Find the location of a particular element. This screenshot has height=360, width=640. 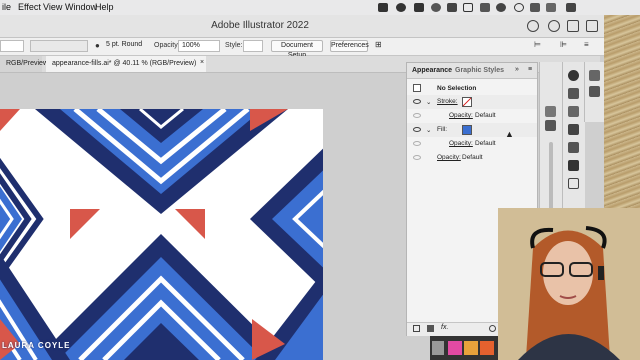

menu-view: View is located at coordinates (52, 7).